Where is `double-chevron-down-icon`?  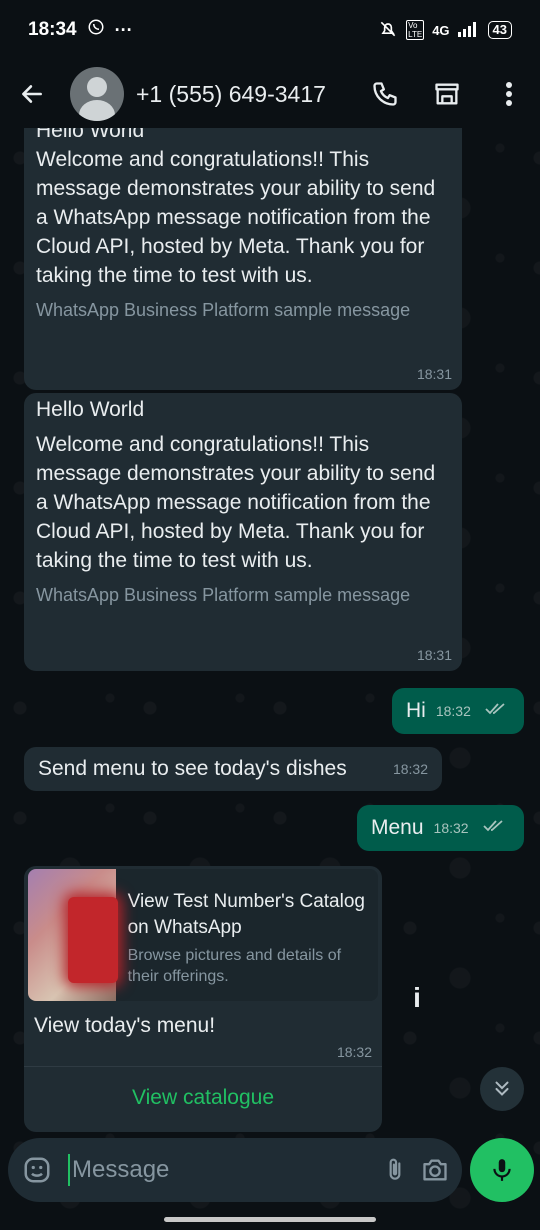
double-chevron-down-icon is located at coordinates (502, 1088).